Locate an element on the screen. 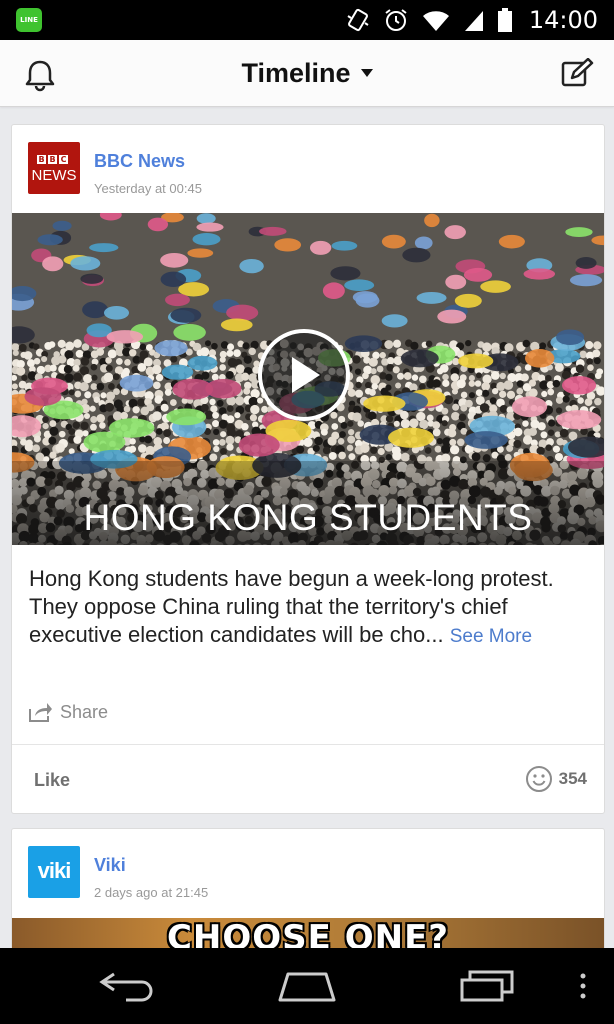  wifi-icon is located at coordinates (435, 21).